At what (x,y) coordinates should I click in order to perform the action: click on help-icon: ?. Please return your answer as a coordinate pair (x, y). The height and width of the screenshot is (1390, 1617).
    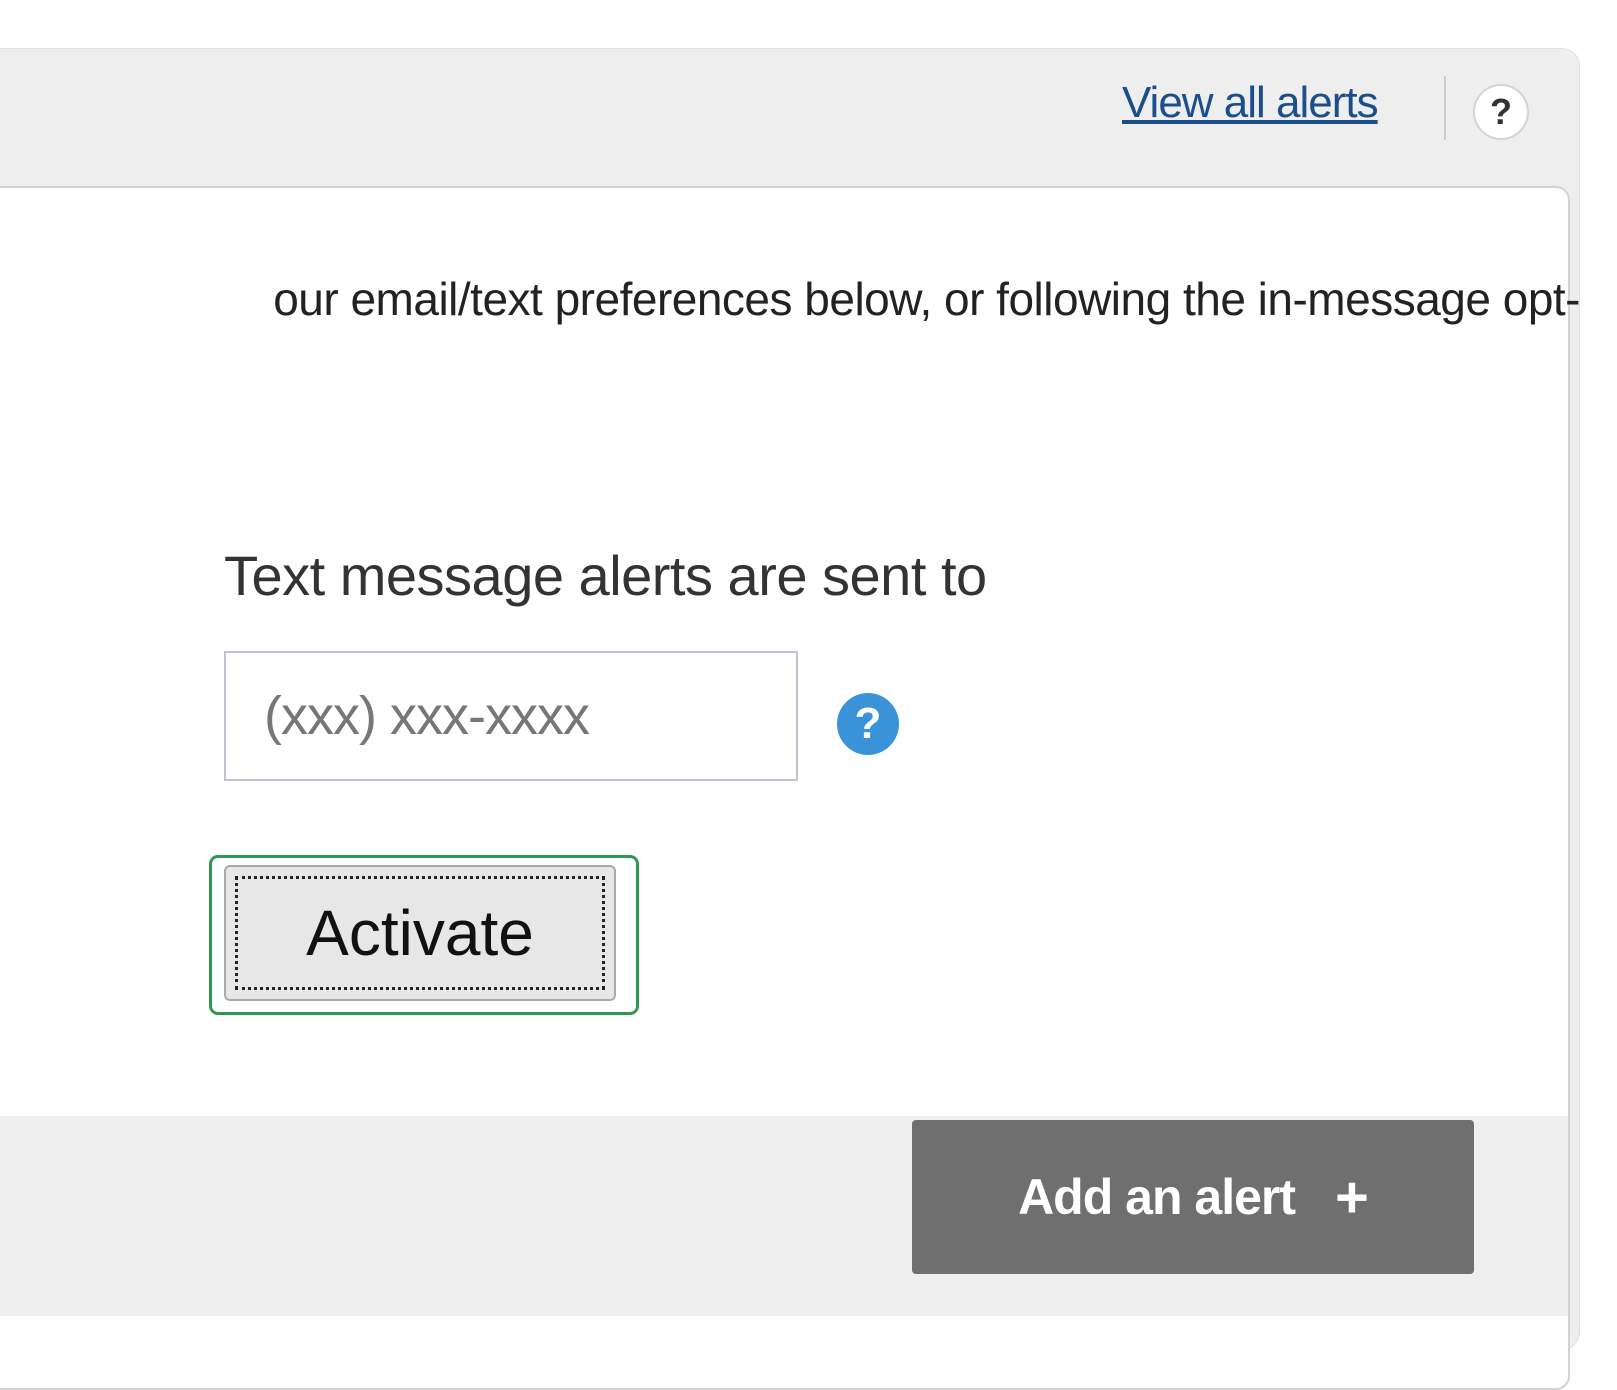
    Looking at the image, I should click on (1501, 112).